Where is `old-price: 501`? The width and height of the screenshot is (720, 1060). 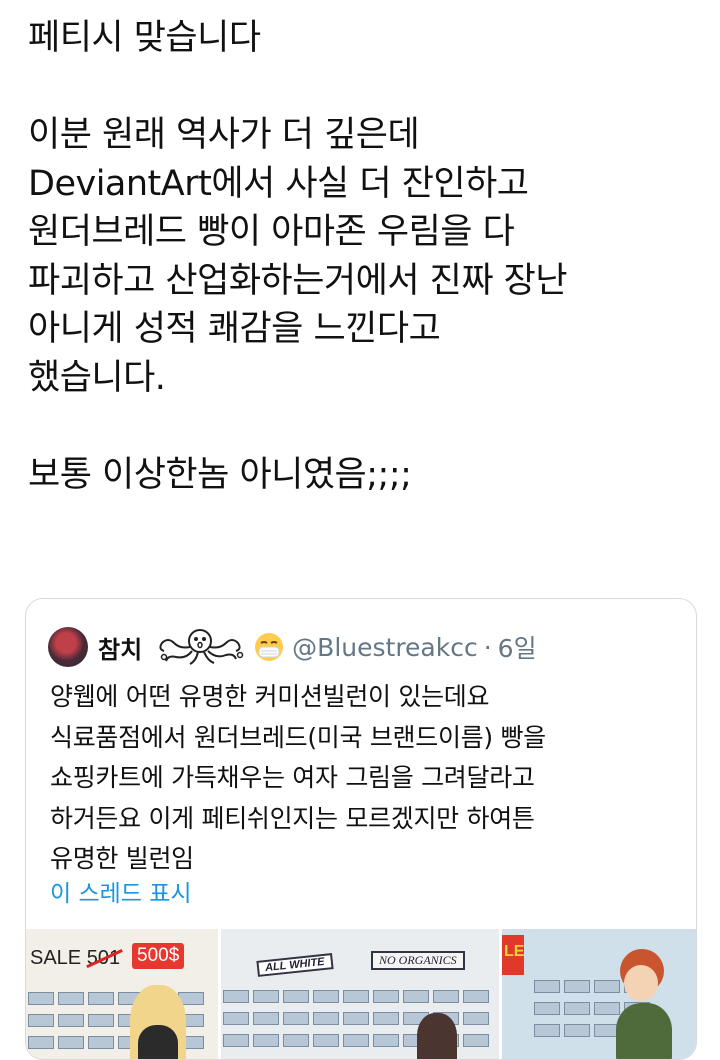 old-price: 501 is located at coordinates (103, 958).